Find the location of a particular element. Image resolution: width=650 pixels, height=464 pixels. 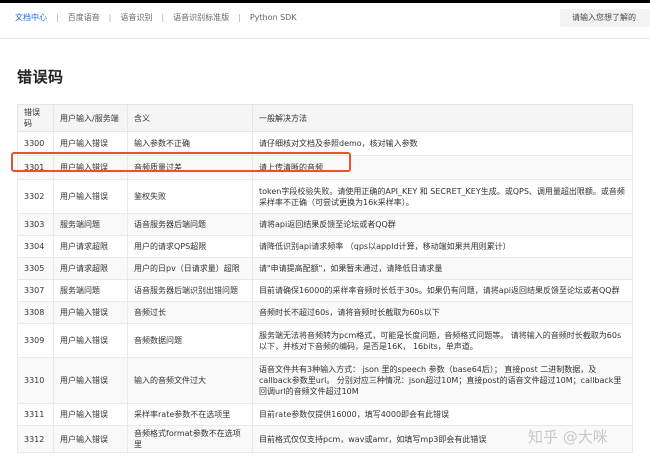

cell-code: 3311 is located at coordinates (35, 414).